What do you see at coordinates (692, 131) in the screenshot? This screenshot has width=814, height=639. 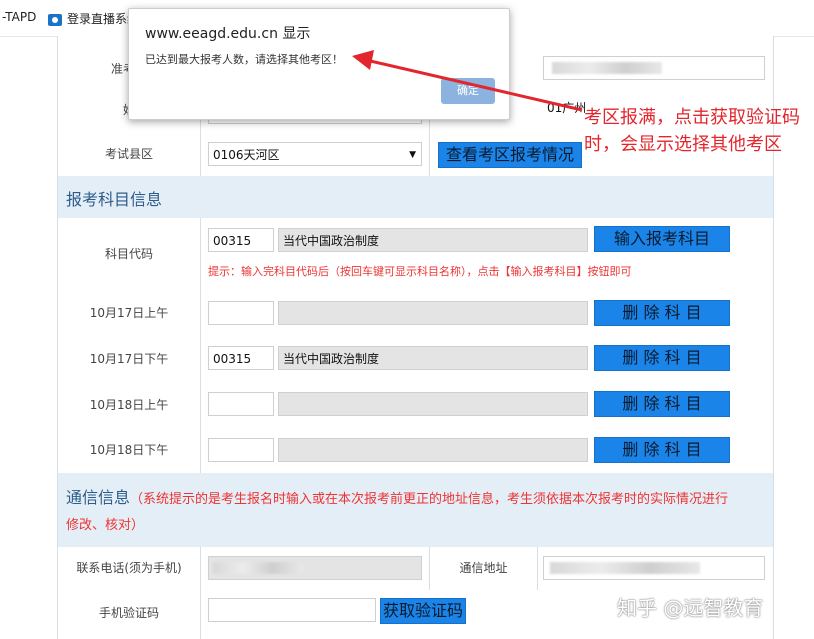 I see `annotation-text: 考区报满，点击获取验证码时，会显示选择其他考区` at bounding box center [692, 131].